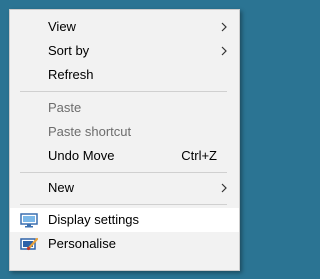 This screenshot has width=320, height=279. What do you see at coordinates (124, 108) in the screenshot?
I see `menu-item-paste: Paste` at bounding box center [124, 108].